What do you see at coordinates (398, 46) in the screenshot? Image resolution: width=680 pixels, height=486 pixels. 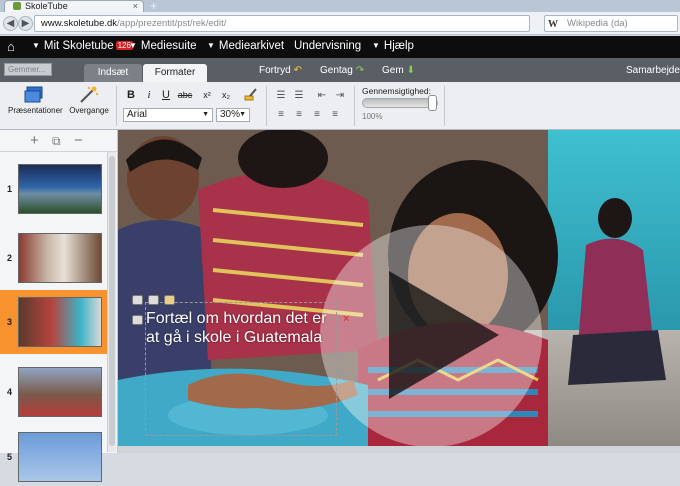 I see `nav-label: Hjælp` at bounding box center [398, 46].